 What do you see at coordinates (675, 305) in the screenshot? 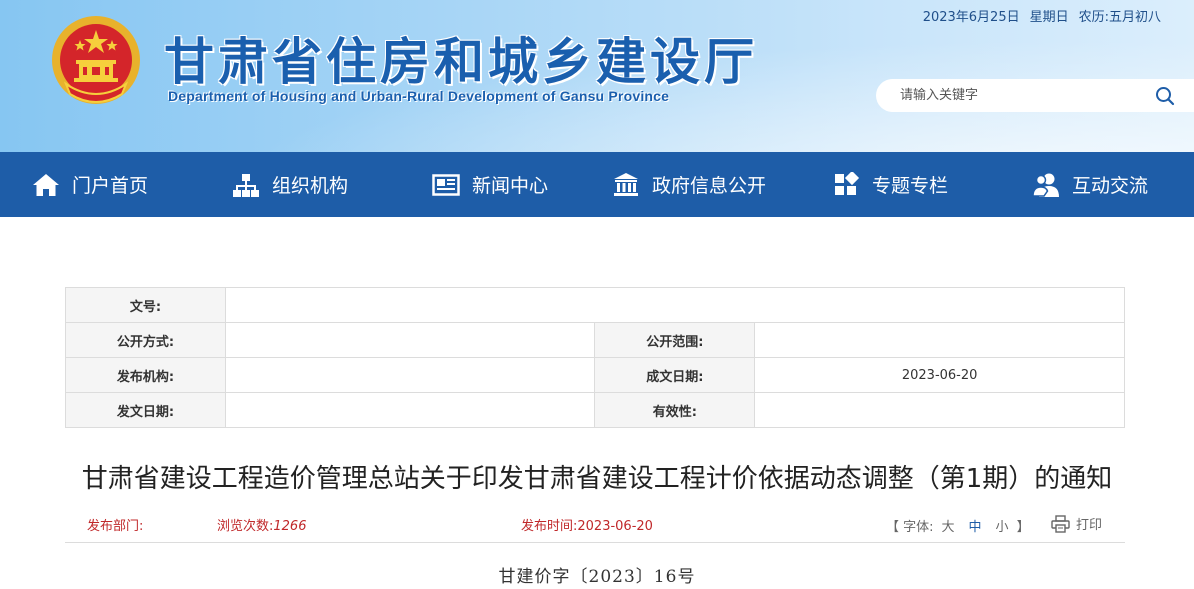
I see `doc-number-value` at bounding box center [675, 305].